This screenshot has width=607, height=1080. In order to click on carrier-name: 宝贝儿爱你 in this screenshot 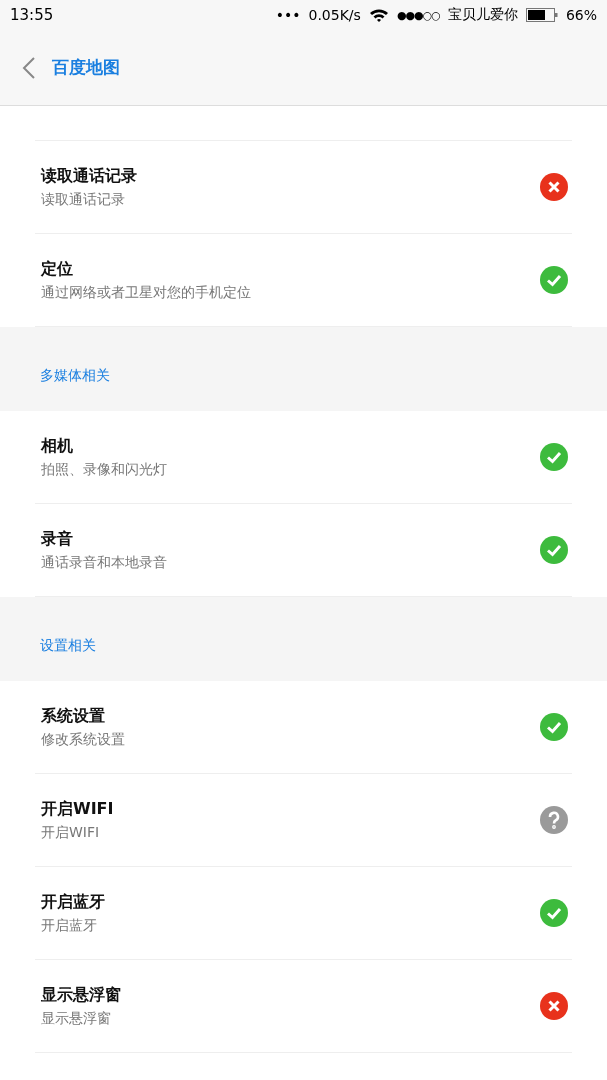, I will do `click(482, 15)`.